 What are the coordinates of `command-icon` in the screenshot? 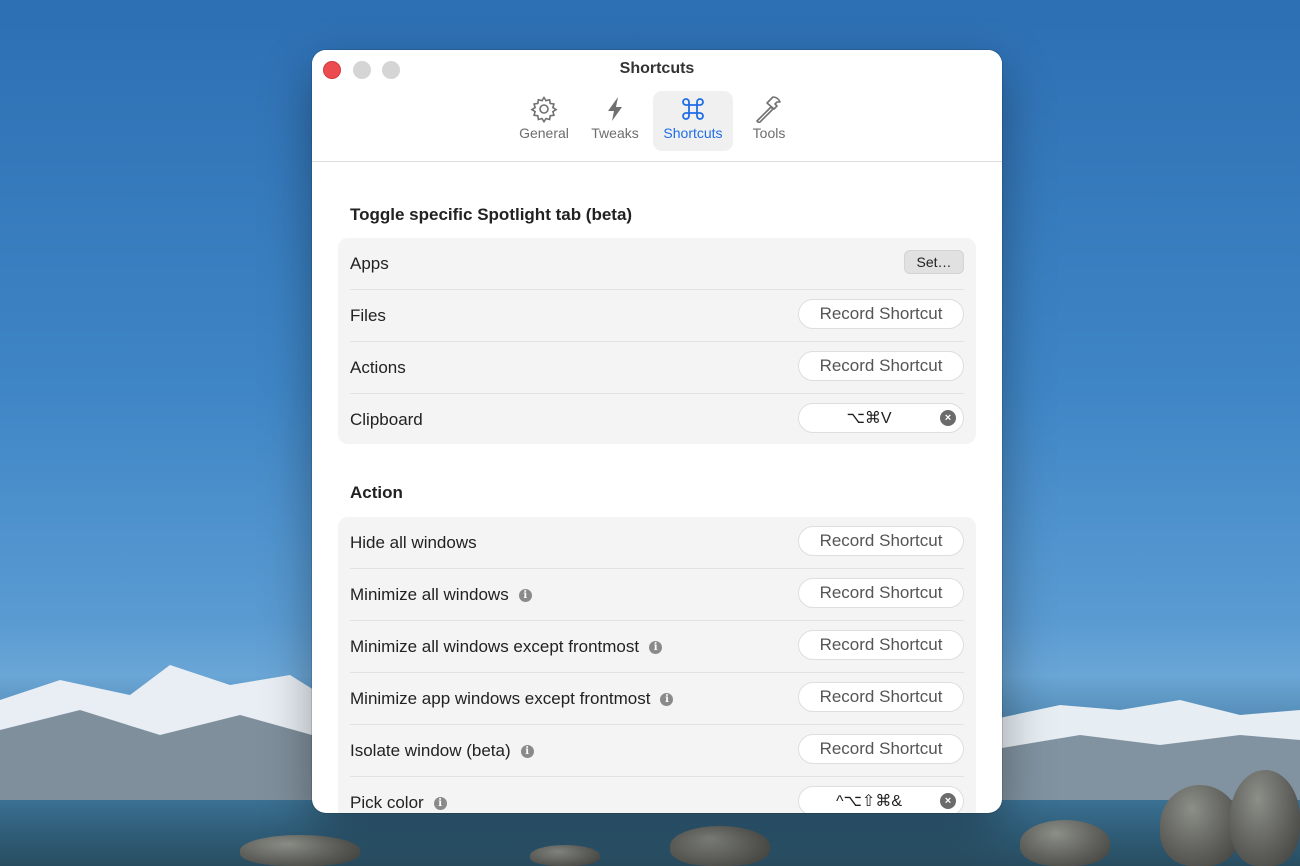 It's located at (693, 109).